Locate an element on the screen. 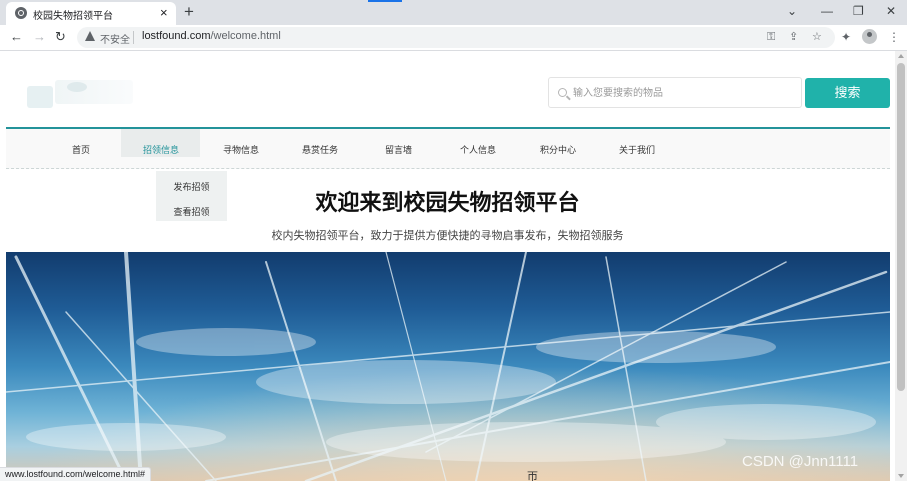  logo-accent is located at coordinates (77, 87).